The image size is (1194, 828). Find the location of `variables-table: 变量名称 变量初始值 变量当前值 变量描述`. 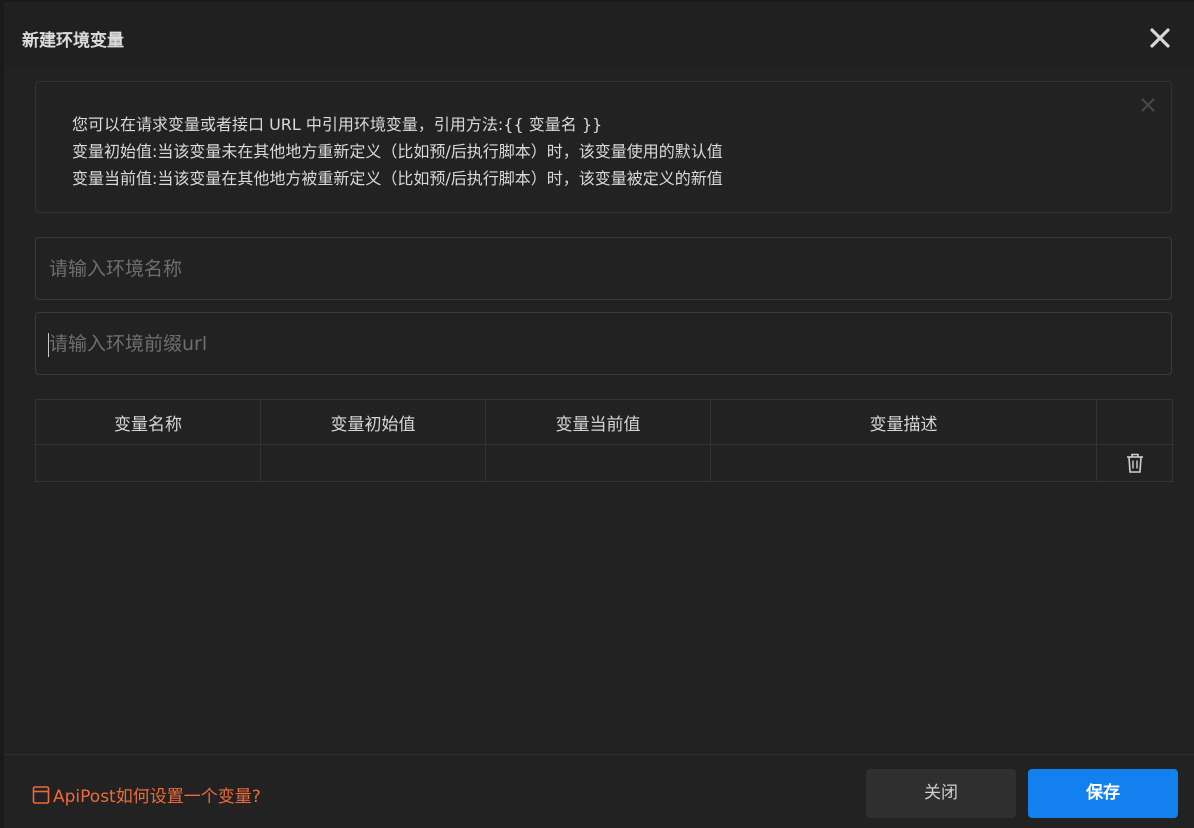

variables-table: 变量名称 变量初始值 变量当前值 变量描述 is located at coordinates (604, 440).